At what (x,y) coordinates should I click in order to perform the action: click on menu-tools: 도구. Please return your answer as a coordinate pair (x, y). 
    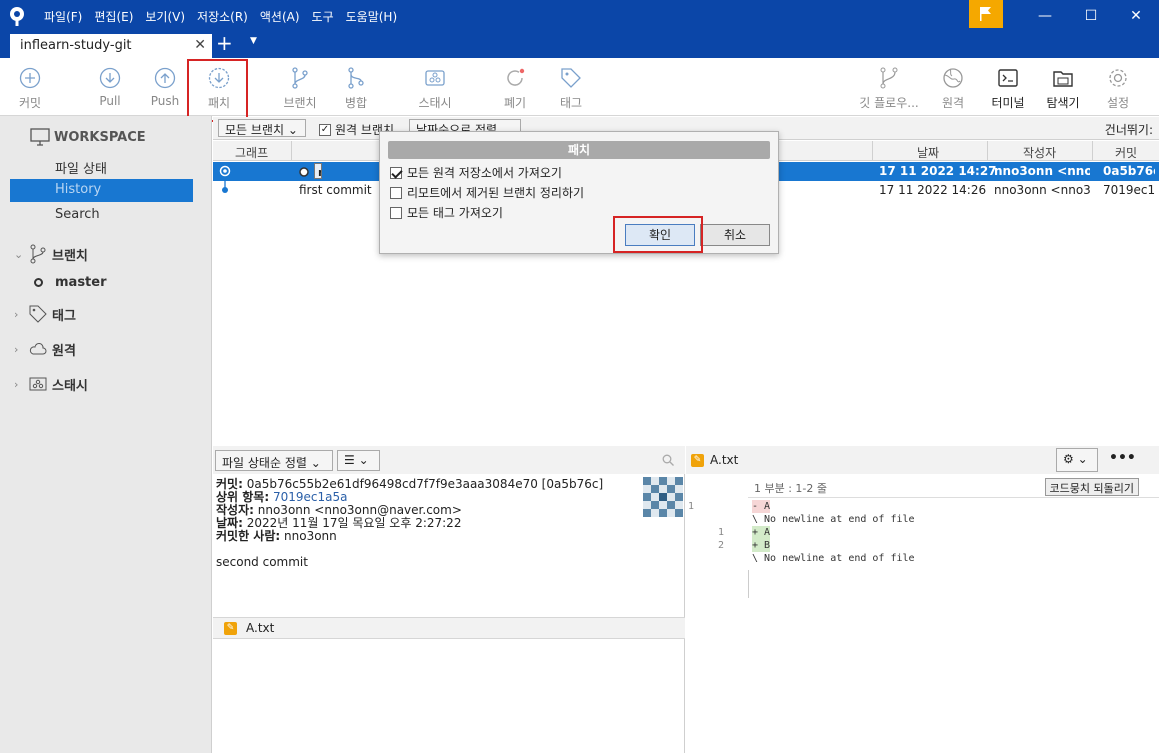
    Looking at the image, I should click on (323, 16).